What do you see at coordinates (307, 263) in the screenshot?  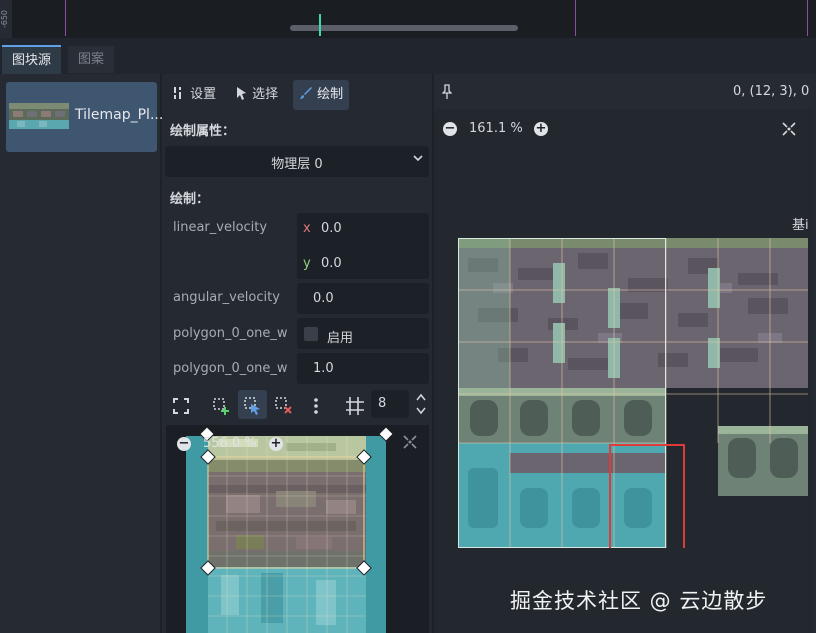 I see `y-axis-label: y` at bounding box center [307, 263].